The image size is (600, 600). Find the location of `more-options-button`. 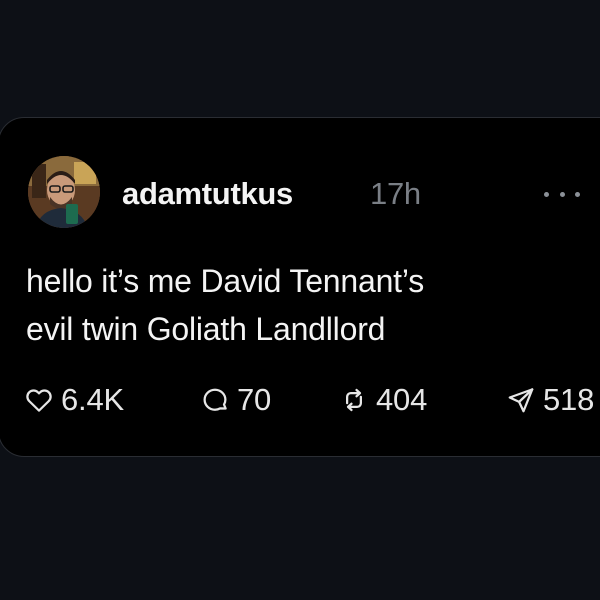

more-options-button is located at coordinates (562, 194).